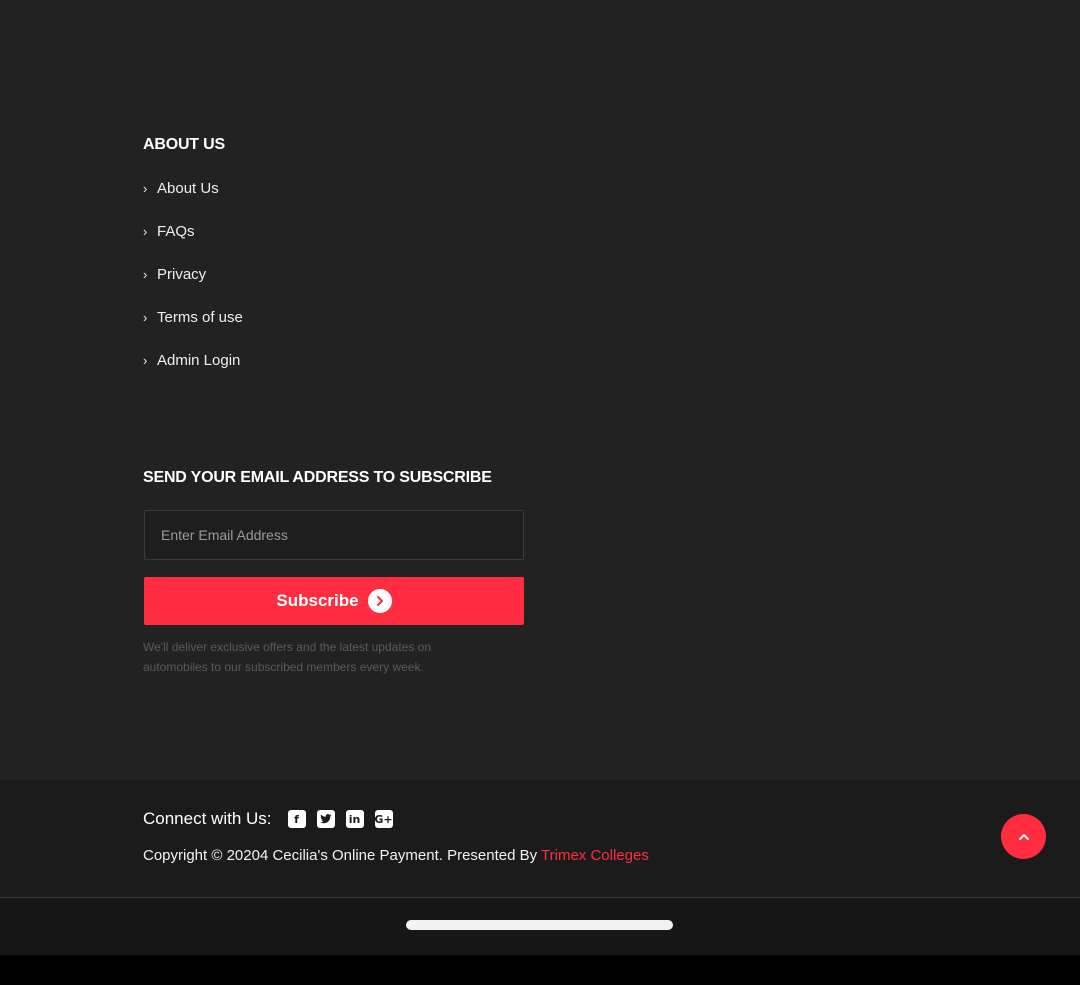 This screenshot has height=985, width=1080. What do you see at coordinates (182, 274) in the screenshot?
I see `about-link-label: Privacy` at bounding box center [182, 274].